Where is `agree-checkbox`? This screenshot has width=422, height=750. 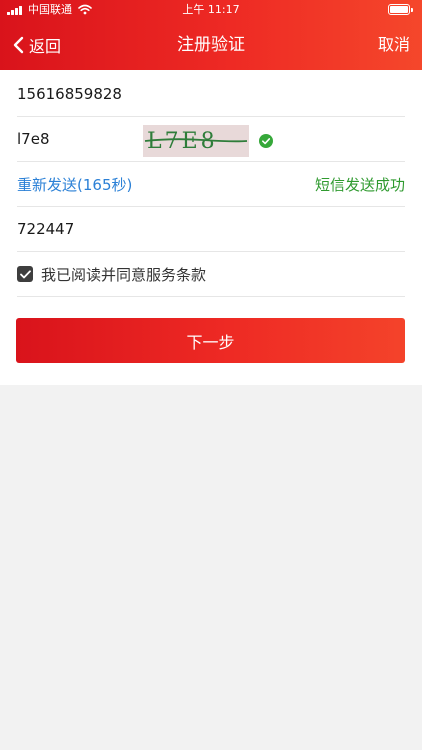 agree-checkbox is located at coordinates (25, 274).